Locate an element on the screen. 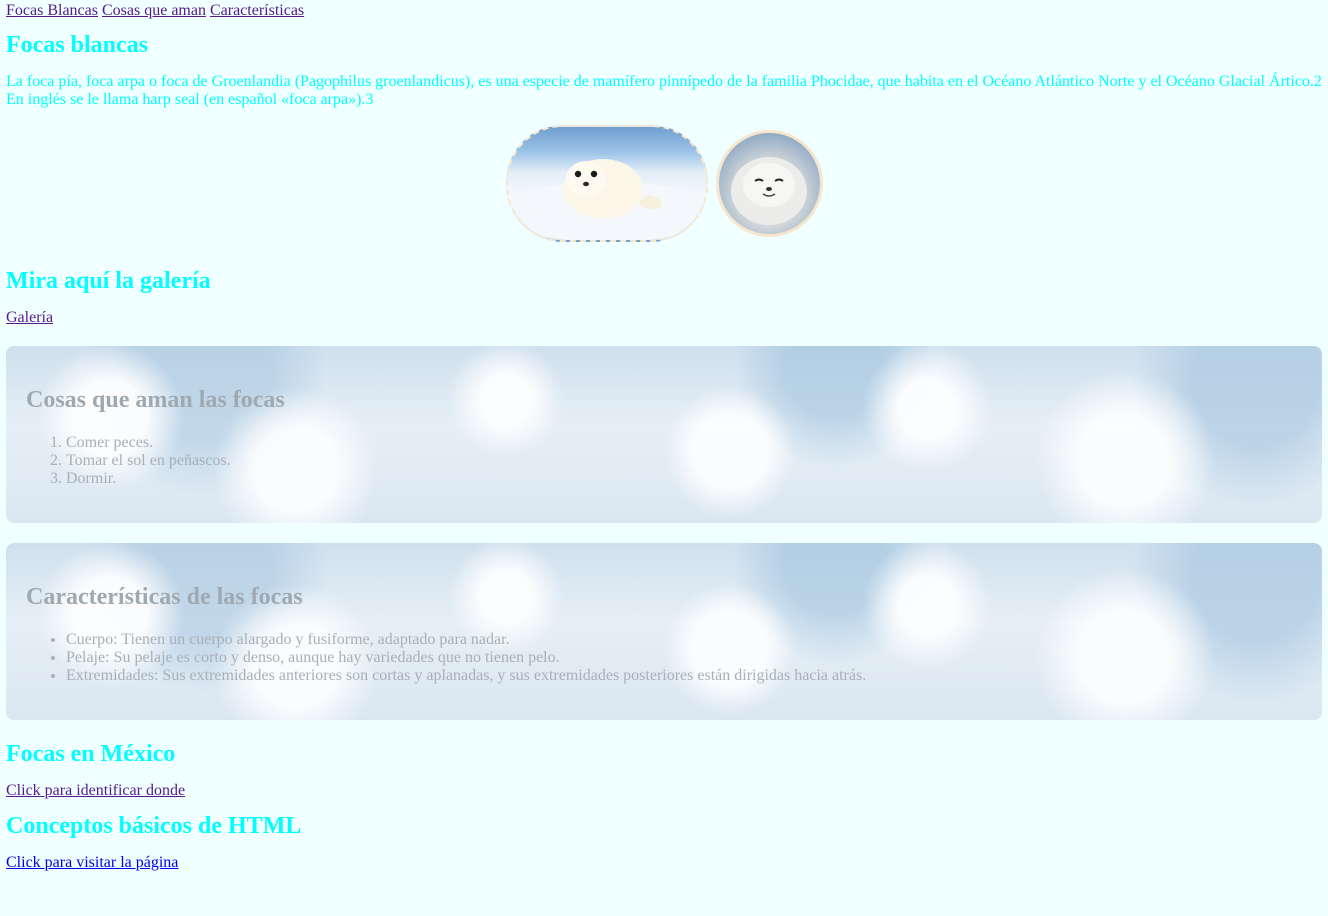 The width and height of the screenshot is (1328, 916). list-item: Comer peces. is located at coordinates (684, 443).